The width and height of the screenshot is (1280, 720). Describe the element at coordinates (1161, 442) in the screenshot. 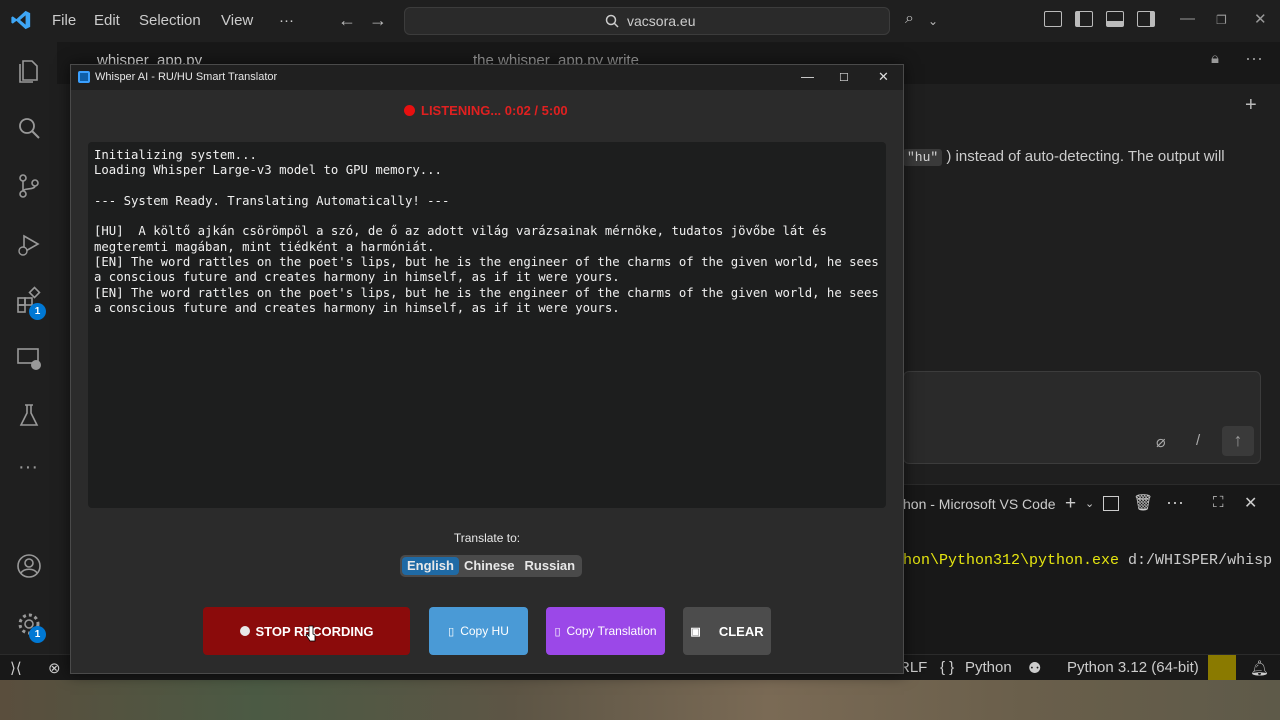

I see `attach-icon: ⌀` at that location.